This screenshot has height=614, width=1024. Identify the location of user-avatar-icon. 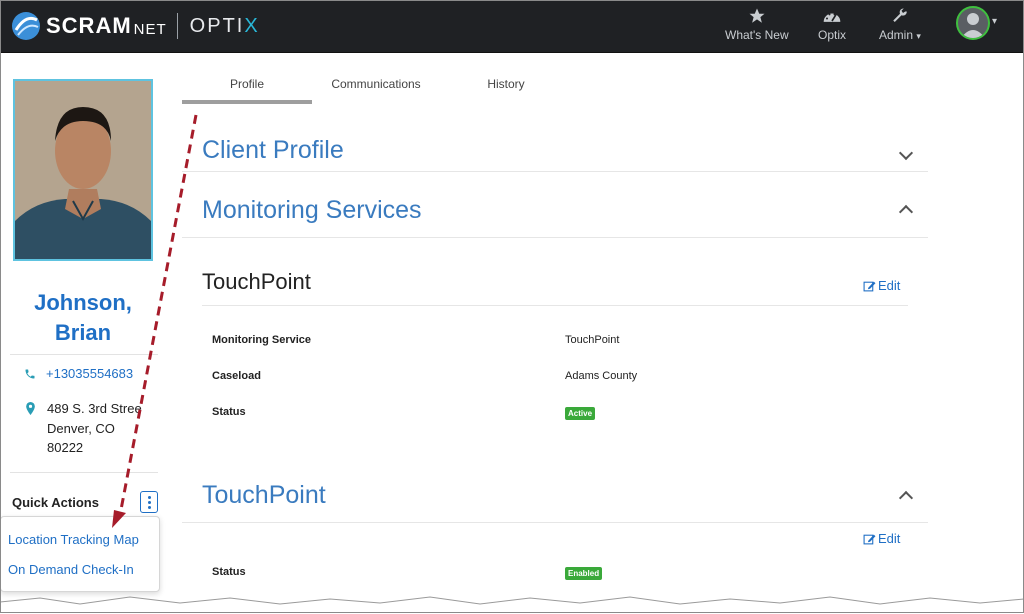
(973, 25).